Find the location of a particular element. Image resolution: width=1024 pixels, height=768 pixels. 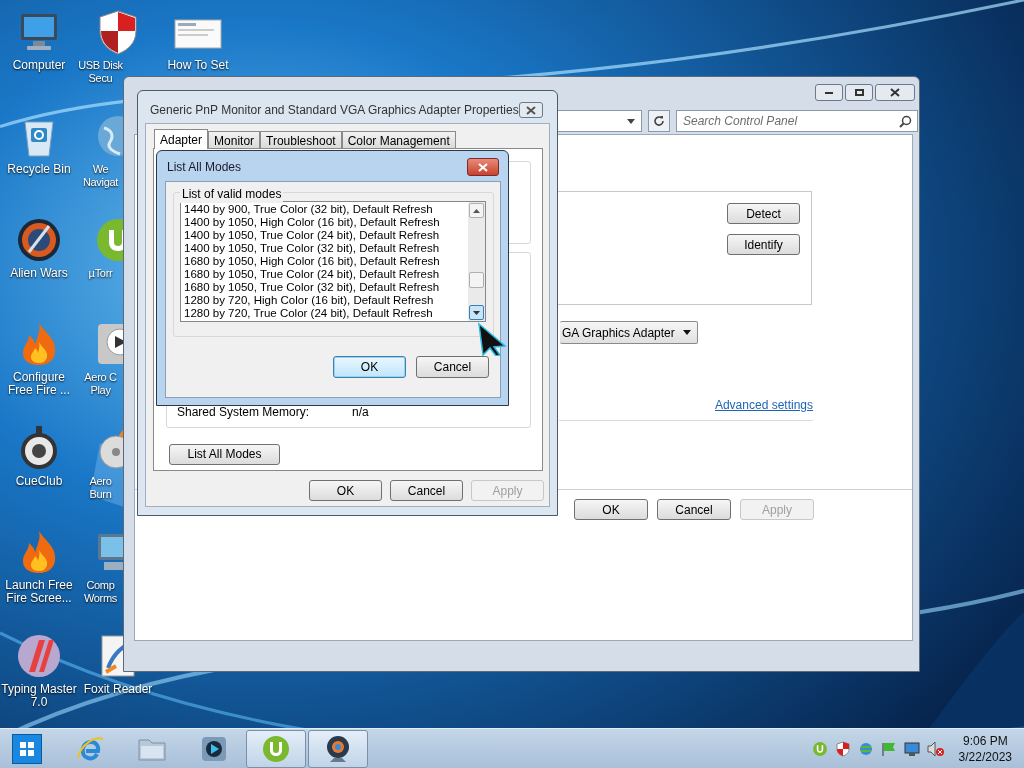

refresh-icon is located at coordinates (659, 121).